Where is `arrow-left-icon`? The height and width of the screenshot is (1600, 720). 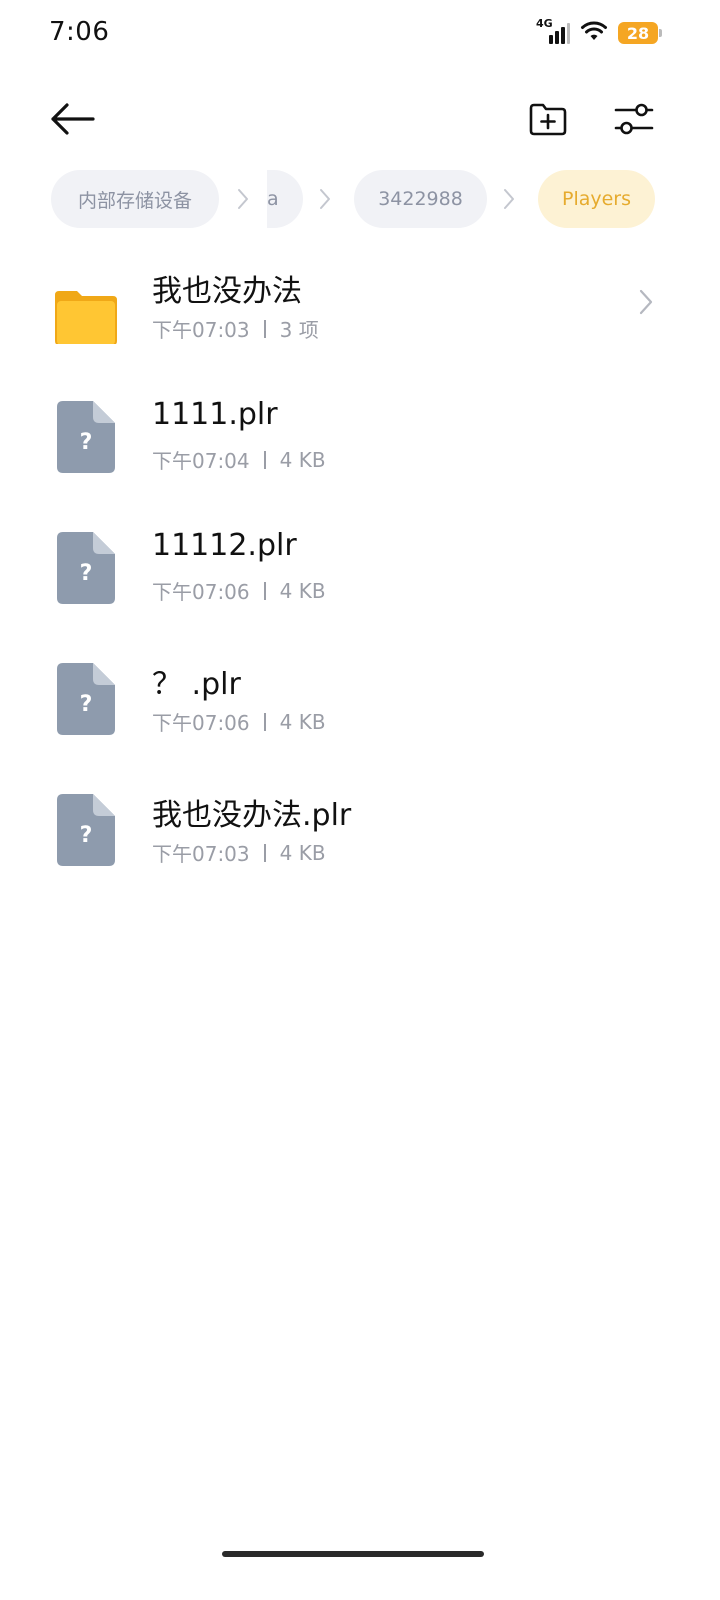
arrow-left-icon is located at coordinates (73, 119).